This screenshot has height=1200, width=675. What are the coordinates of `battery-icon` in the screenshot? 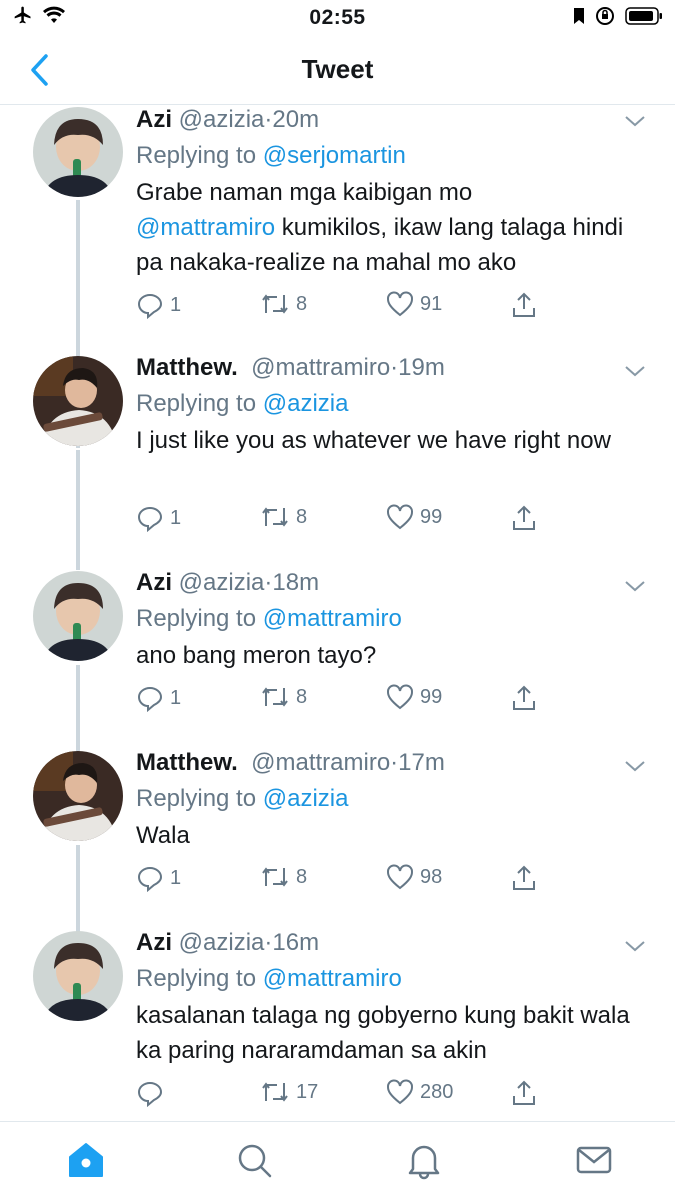 It's located at (643, 16).